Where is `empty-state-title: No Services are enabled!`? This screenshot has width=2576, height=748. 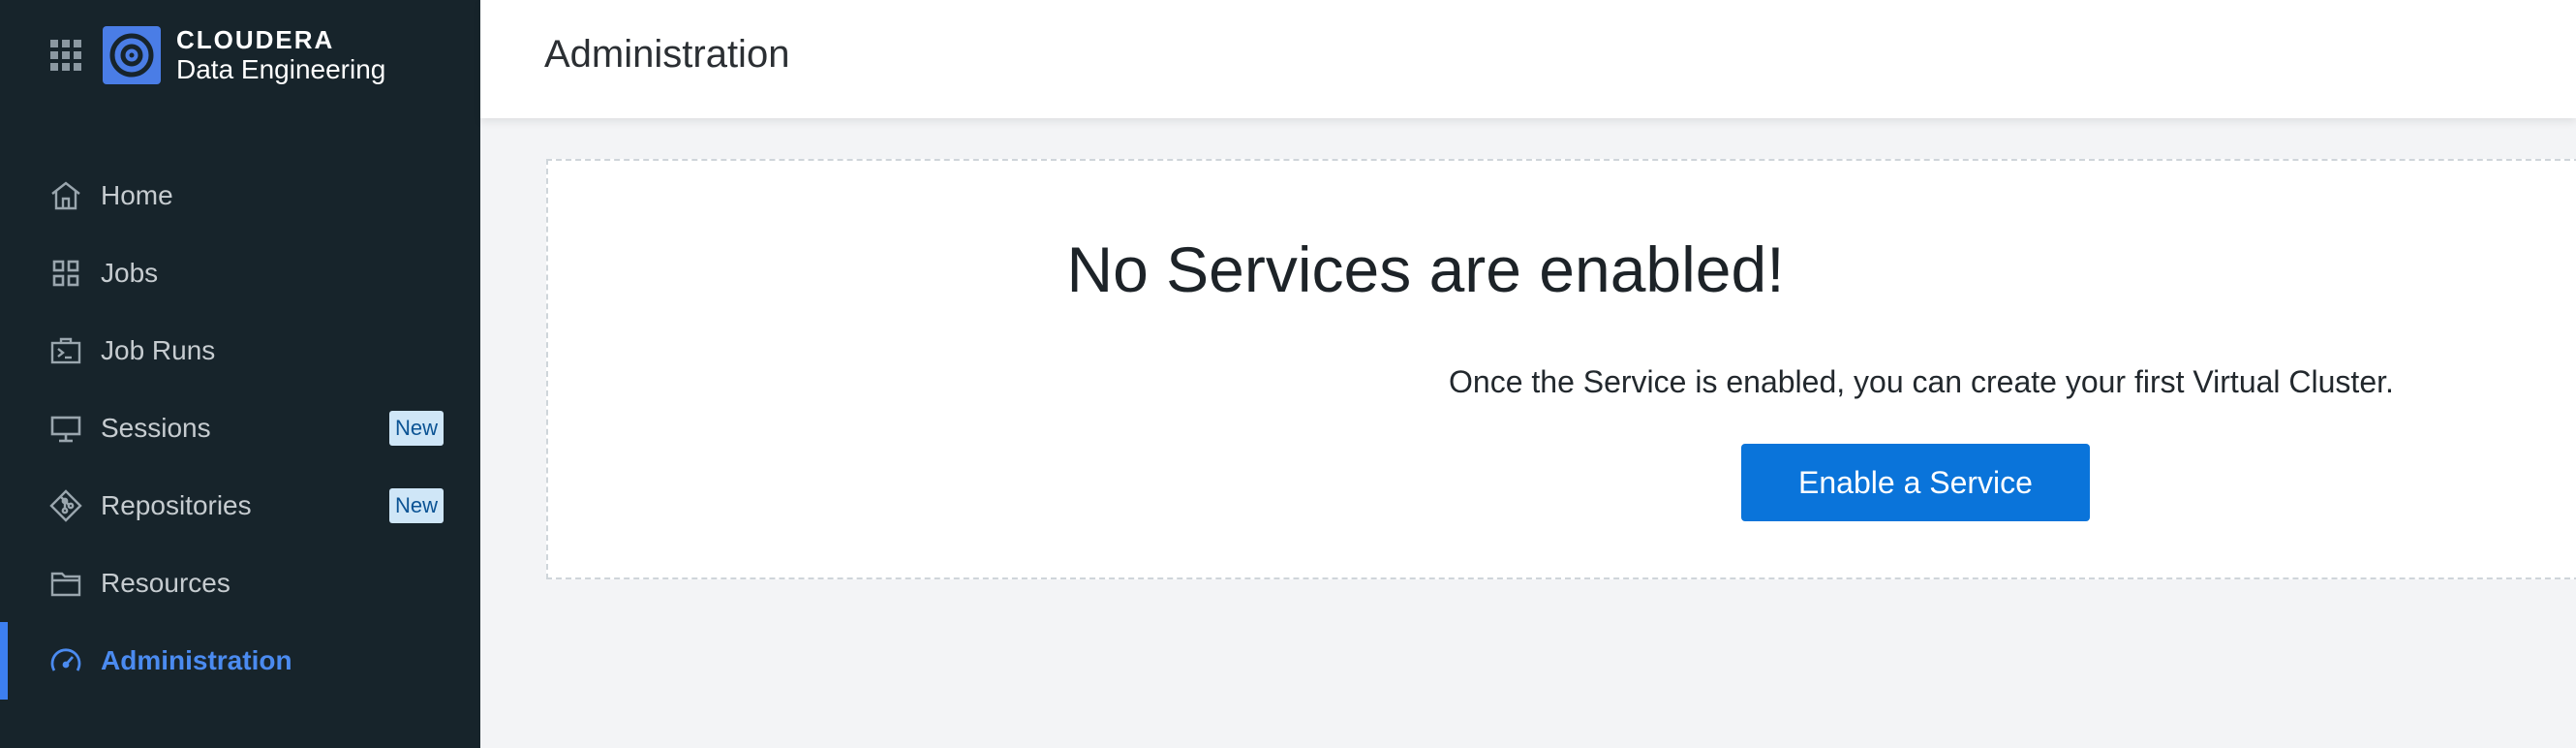
empty-state-title: No Services are enabled! is located at coordinates (1562, 269).